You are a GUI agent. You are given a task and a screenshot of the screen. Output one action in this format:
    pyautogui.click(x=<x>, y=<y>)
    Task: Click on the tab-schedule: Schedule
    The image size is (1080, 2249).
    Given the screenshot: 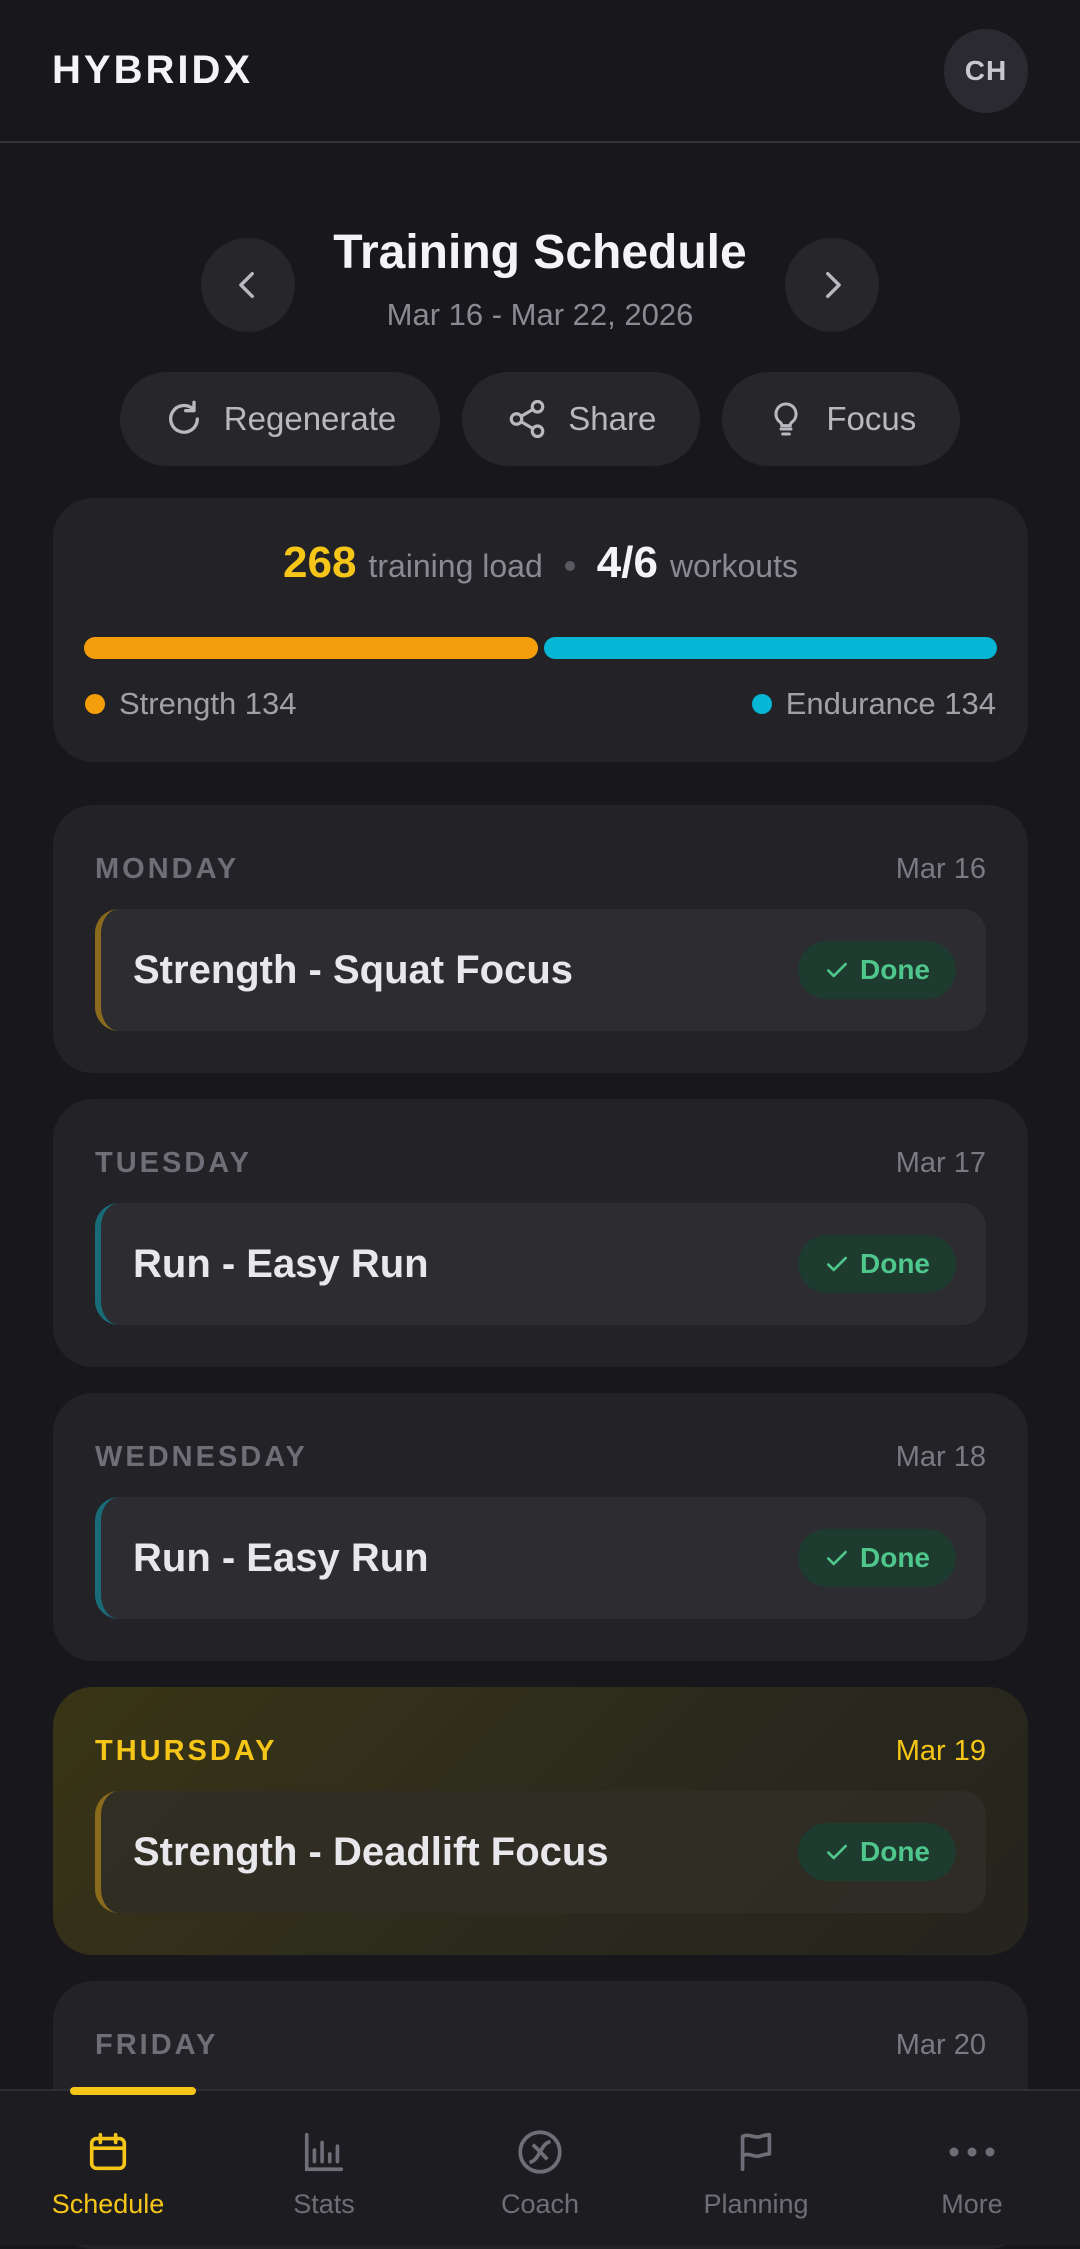 What is the action you would take?
    pyautogui.click(x=108, y=2167)
    